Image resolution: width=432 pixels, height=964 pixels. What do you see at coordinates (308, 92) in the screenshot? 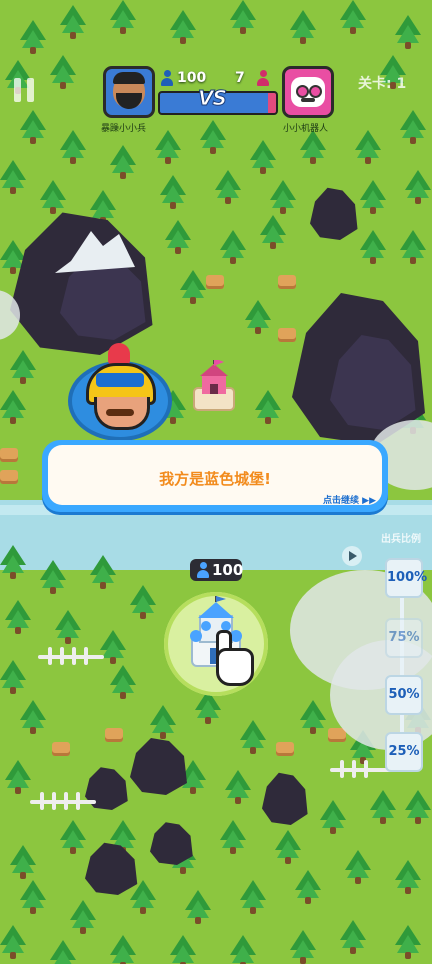
I see `player2-avatar` at bounding box center [308, 92].